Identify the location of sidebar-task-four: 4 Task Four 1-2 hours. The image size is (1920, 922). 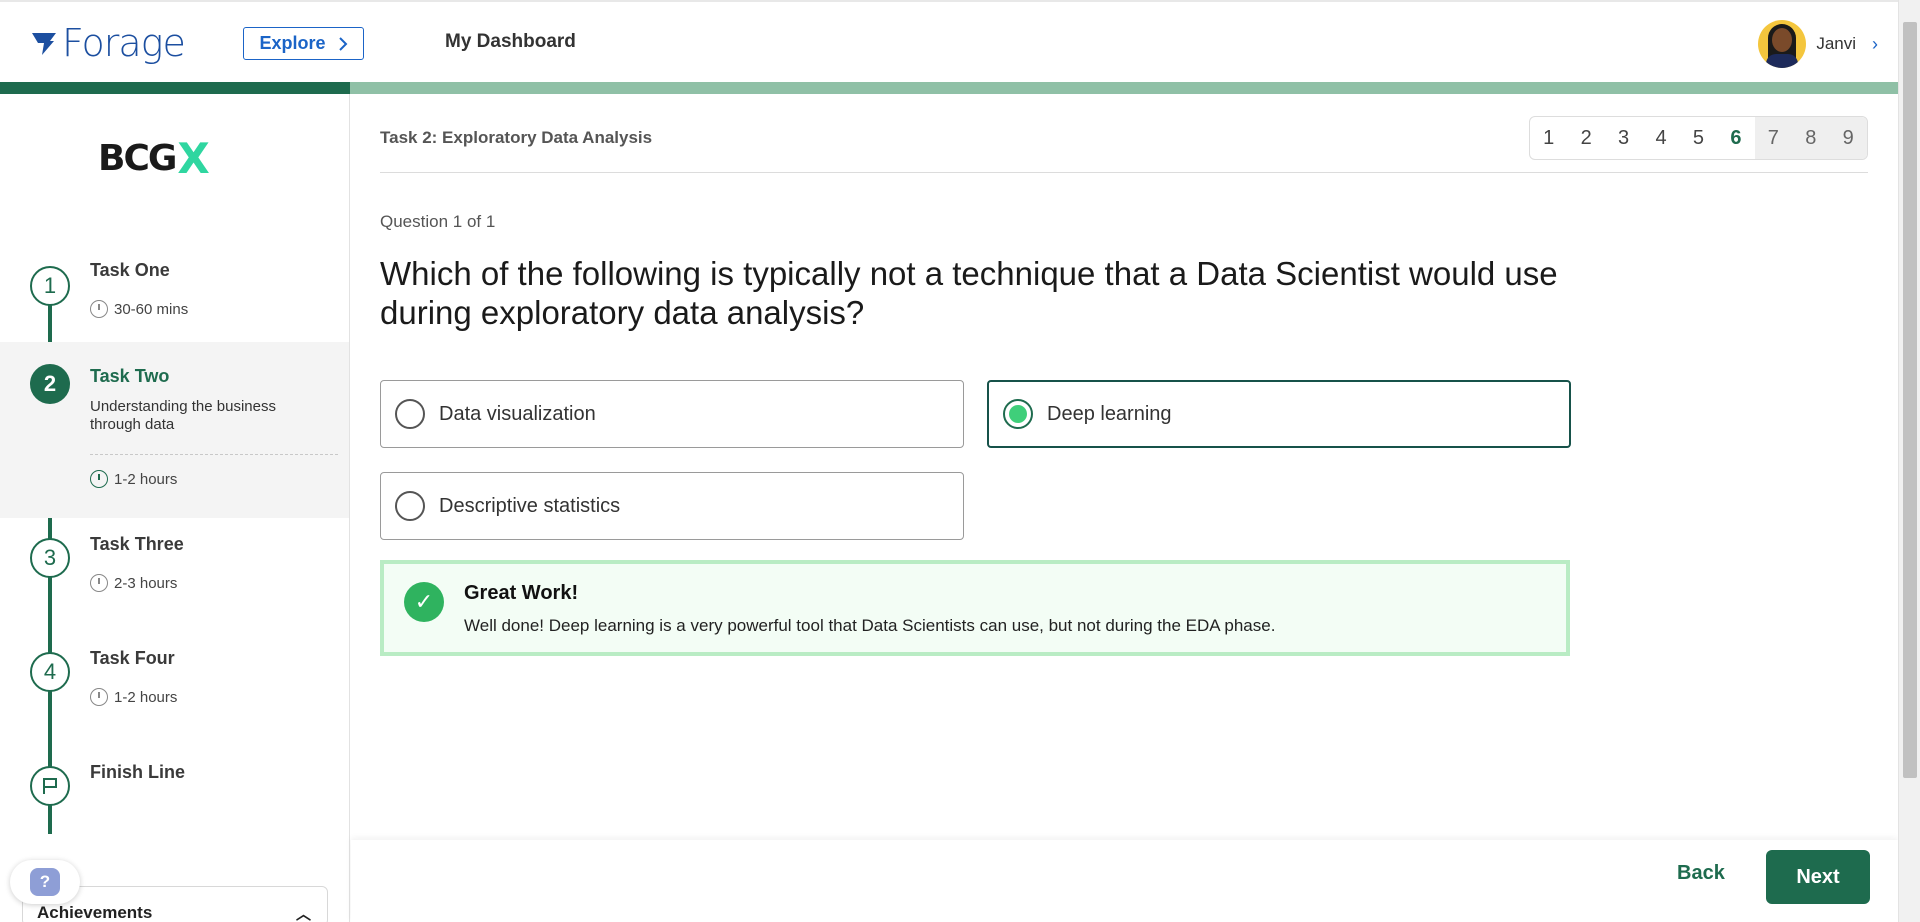
(174, 693).